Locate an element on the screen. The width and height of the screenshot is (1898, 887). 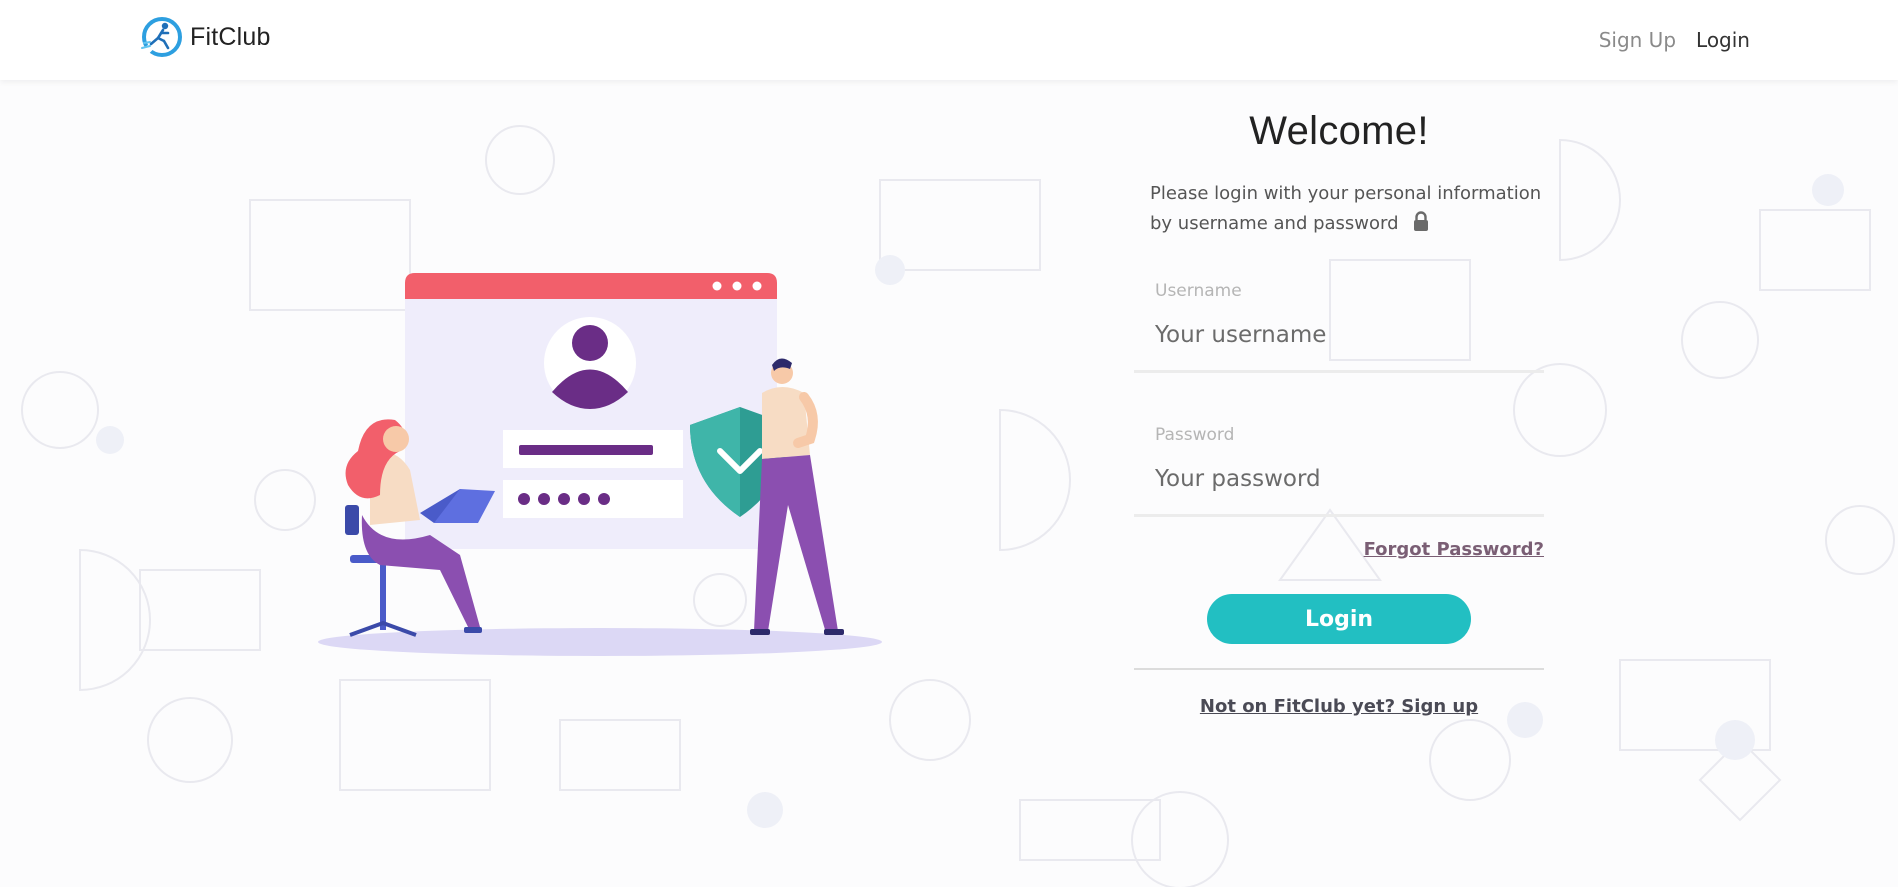
page-title: Welcome! is located at coordinates (1339, 131).